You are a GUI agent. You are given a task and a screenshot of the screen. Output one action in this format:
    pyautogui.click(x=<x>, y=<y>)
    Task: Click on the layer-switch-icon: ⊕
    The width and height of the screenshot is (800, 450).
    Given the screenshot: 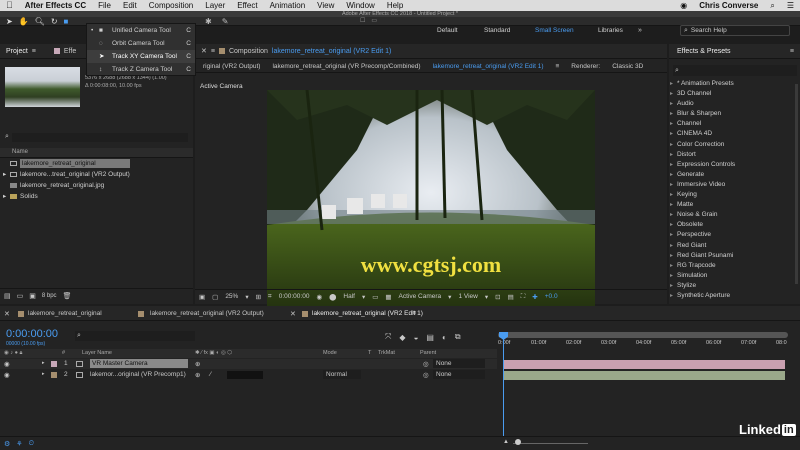 What is the action you would take?
    pyautogui.click(x=197, y=364)
    